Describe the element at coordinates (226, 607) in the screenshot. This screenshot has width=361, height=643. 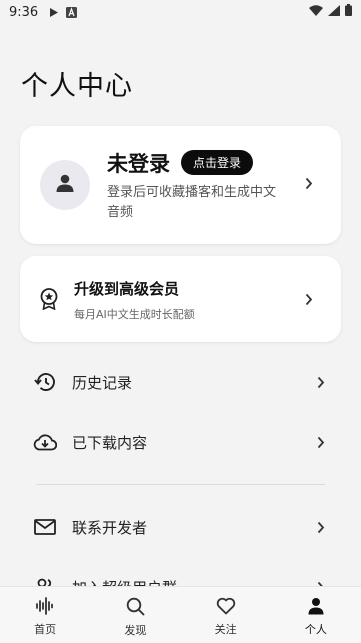
I see `heart-icon` at that location.